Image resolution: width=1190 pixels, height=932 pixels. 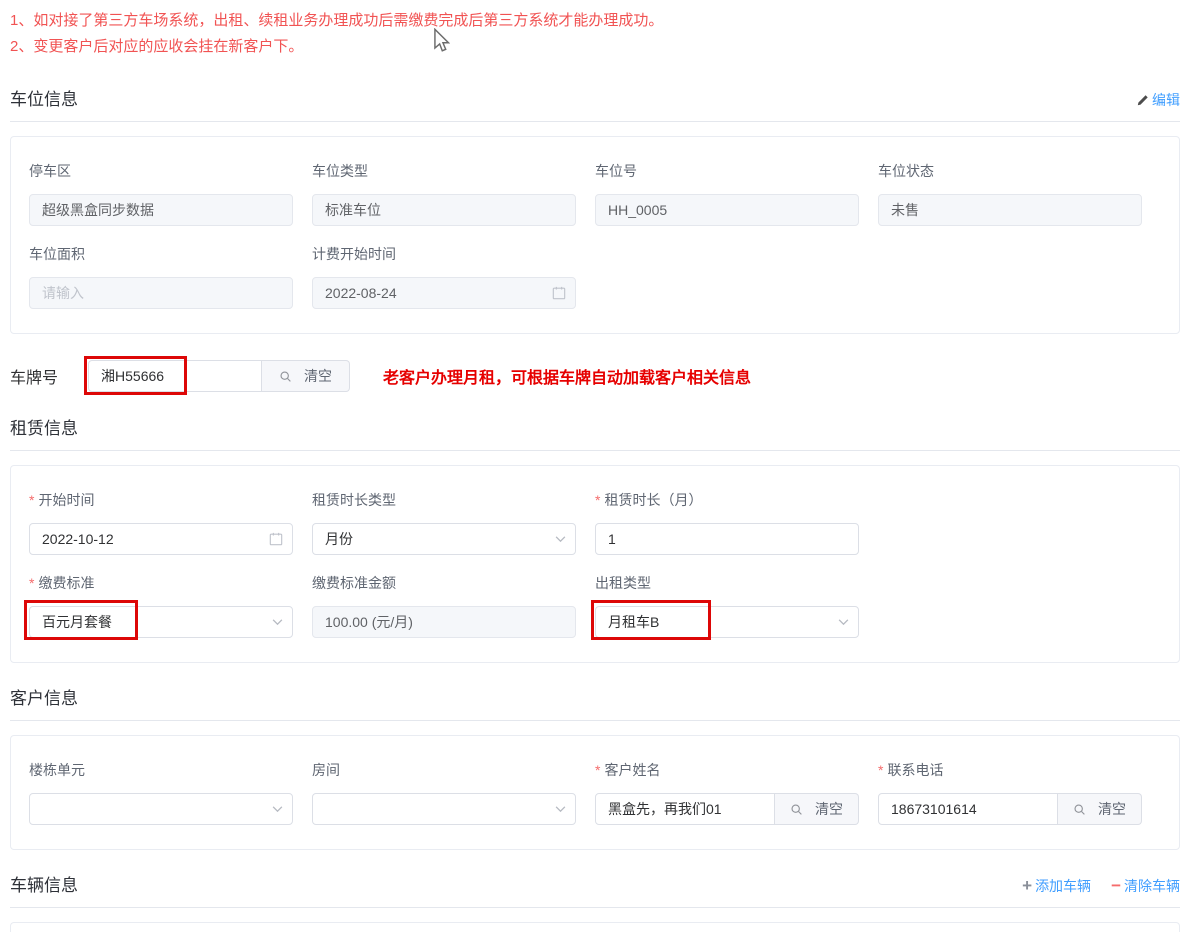 What do you see at coordinates (1010, 210) in the screenshot?
I see `parking-status-input: 未售` at bounding box center [1010, 210].